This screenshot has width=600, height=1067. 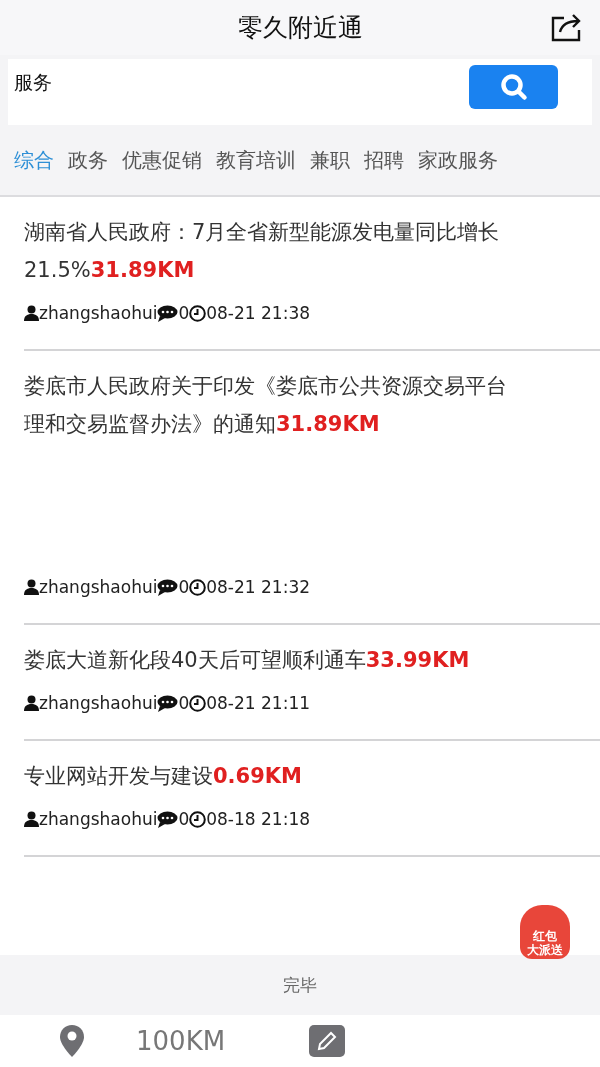 I want to click on gift-bag-badge: 红包 大派送, so click(x=545, y=932).